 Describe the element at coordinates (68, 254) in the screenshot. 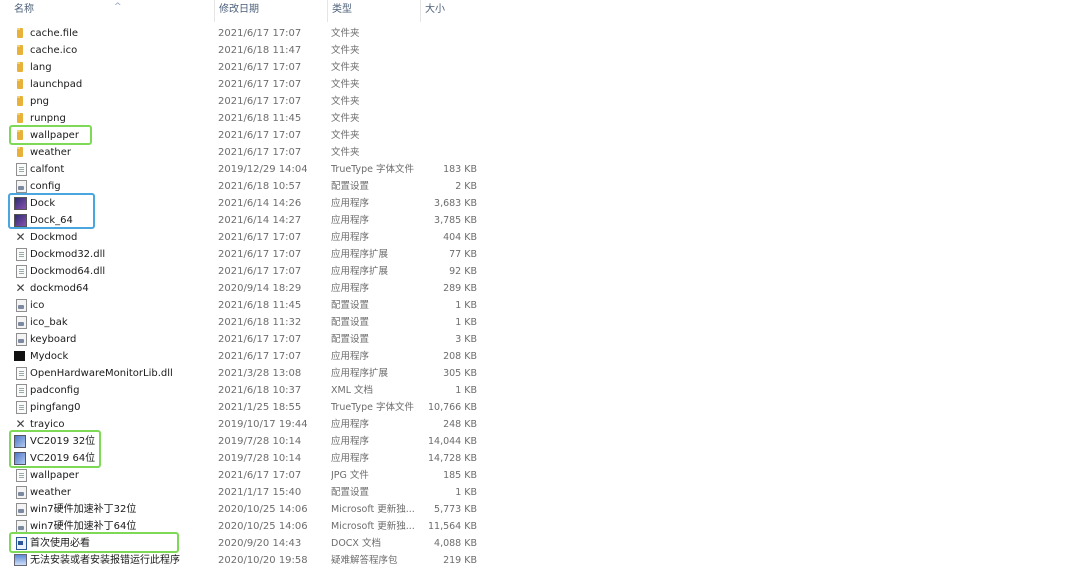

I see `file-name: Dockmod32.dll` at that location.